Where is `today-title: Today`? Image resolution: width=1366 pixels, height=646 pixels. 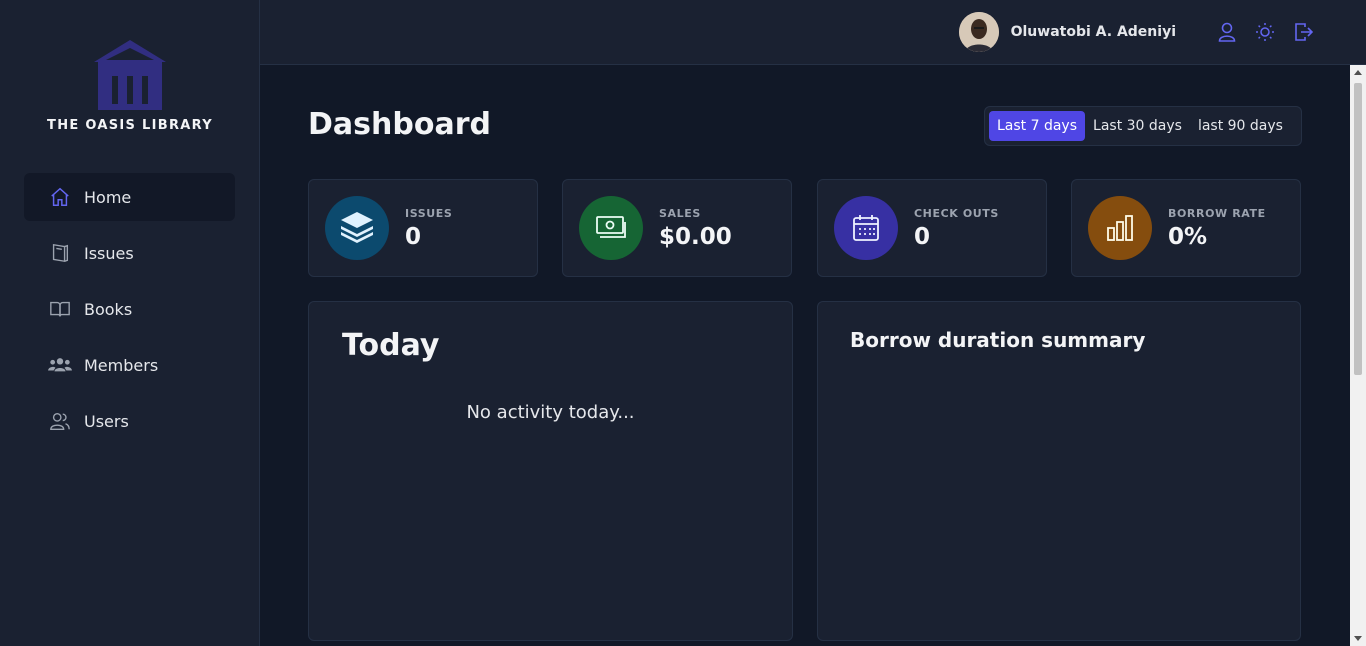
today-title: Today is located at coordinates (391, 345).